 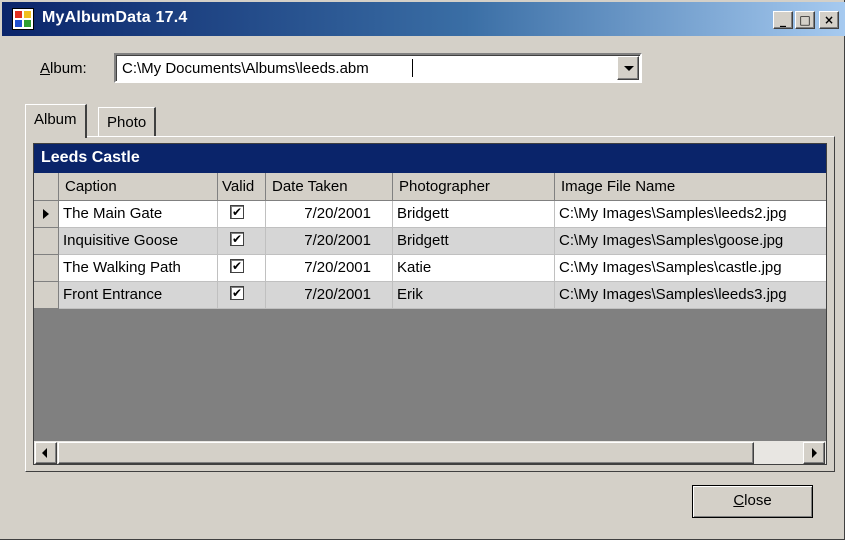 I want to click on column-header-image-file-name: Image File Name, so click(x=690, y=187).